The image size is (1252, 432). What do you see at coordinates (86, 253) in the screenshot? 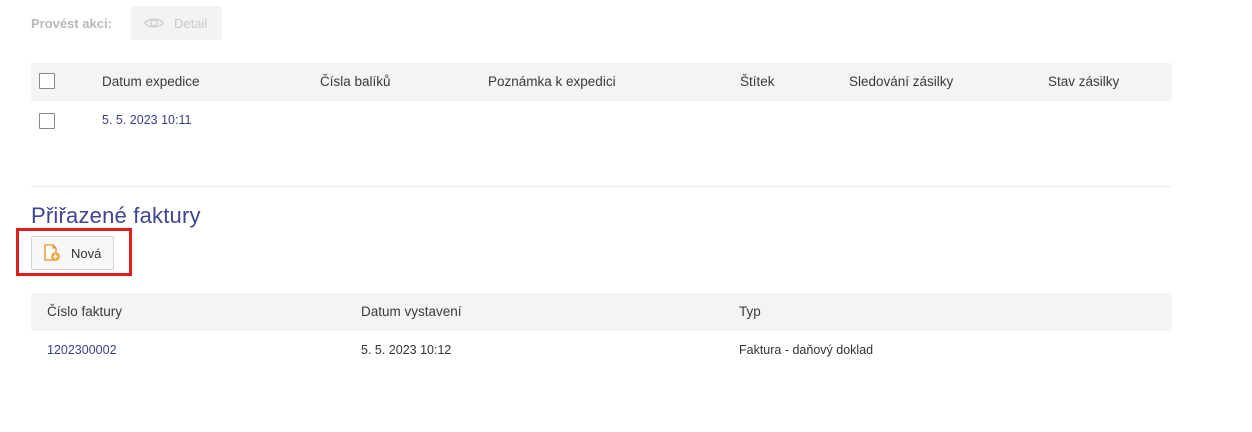
I see `new-invoice-button-label: Nová` at bounding box center [86, 253].